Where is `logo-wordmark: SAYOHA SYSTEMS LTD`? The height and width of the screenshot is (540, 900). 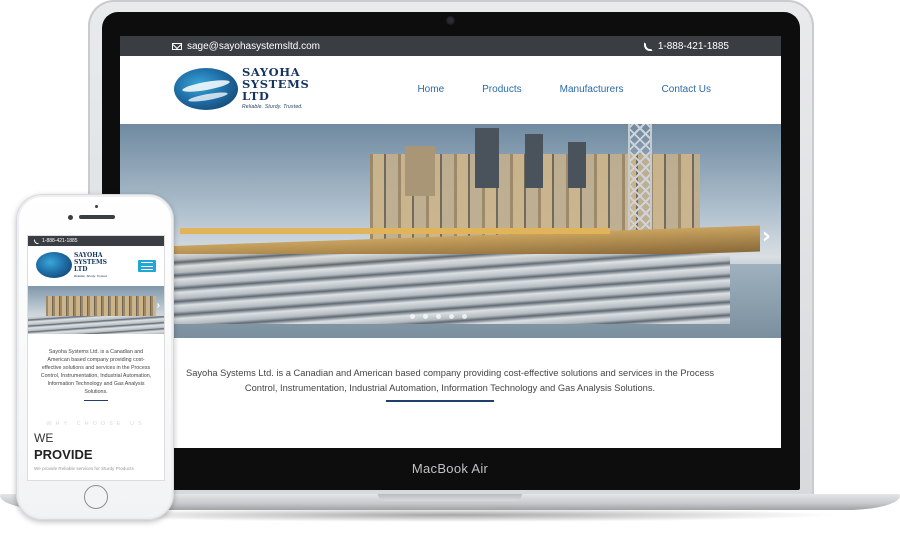 logo-wordmark: SAYOHA SYSTEMS LTD is located at coordinates (275, 84).